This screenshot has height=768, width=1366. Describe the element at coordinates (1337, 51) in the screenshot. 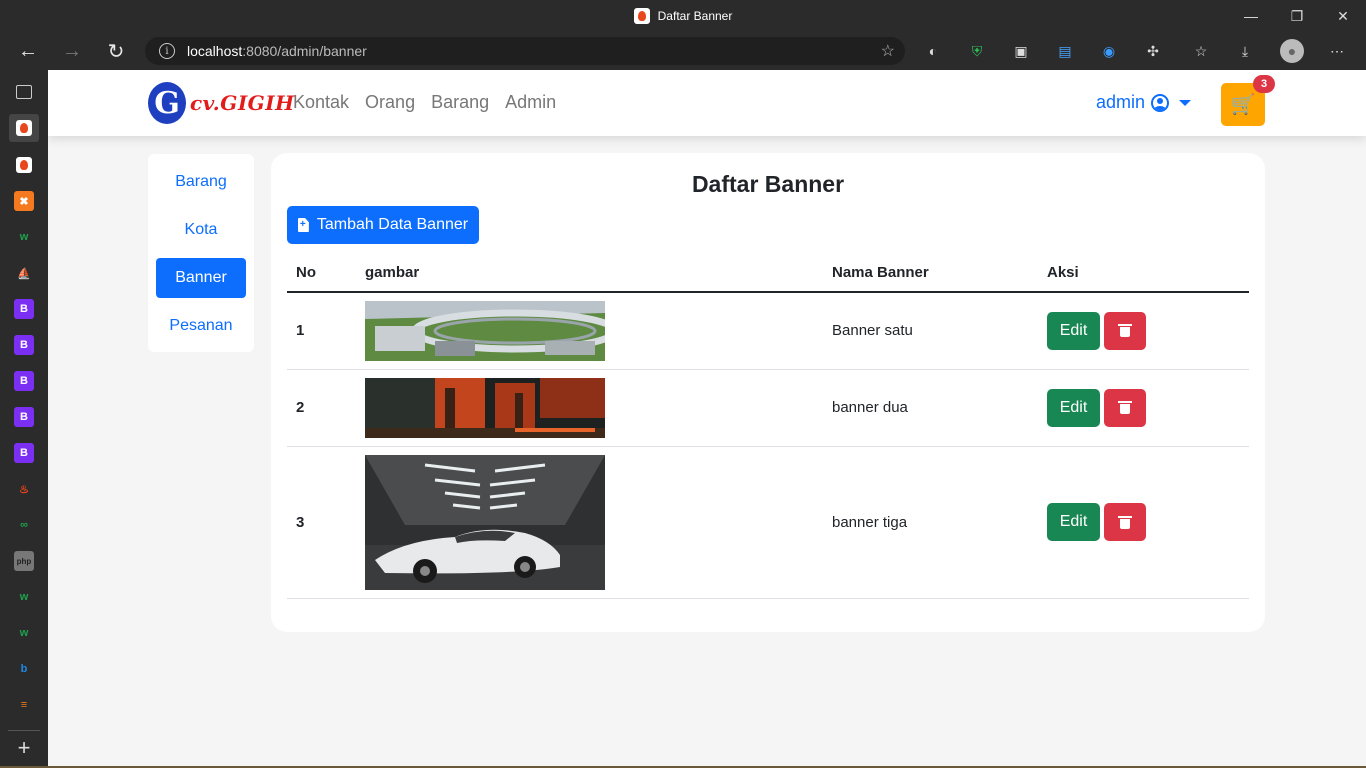

I see `more-menu-button: ⋯` at that location.